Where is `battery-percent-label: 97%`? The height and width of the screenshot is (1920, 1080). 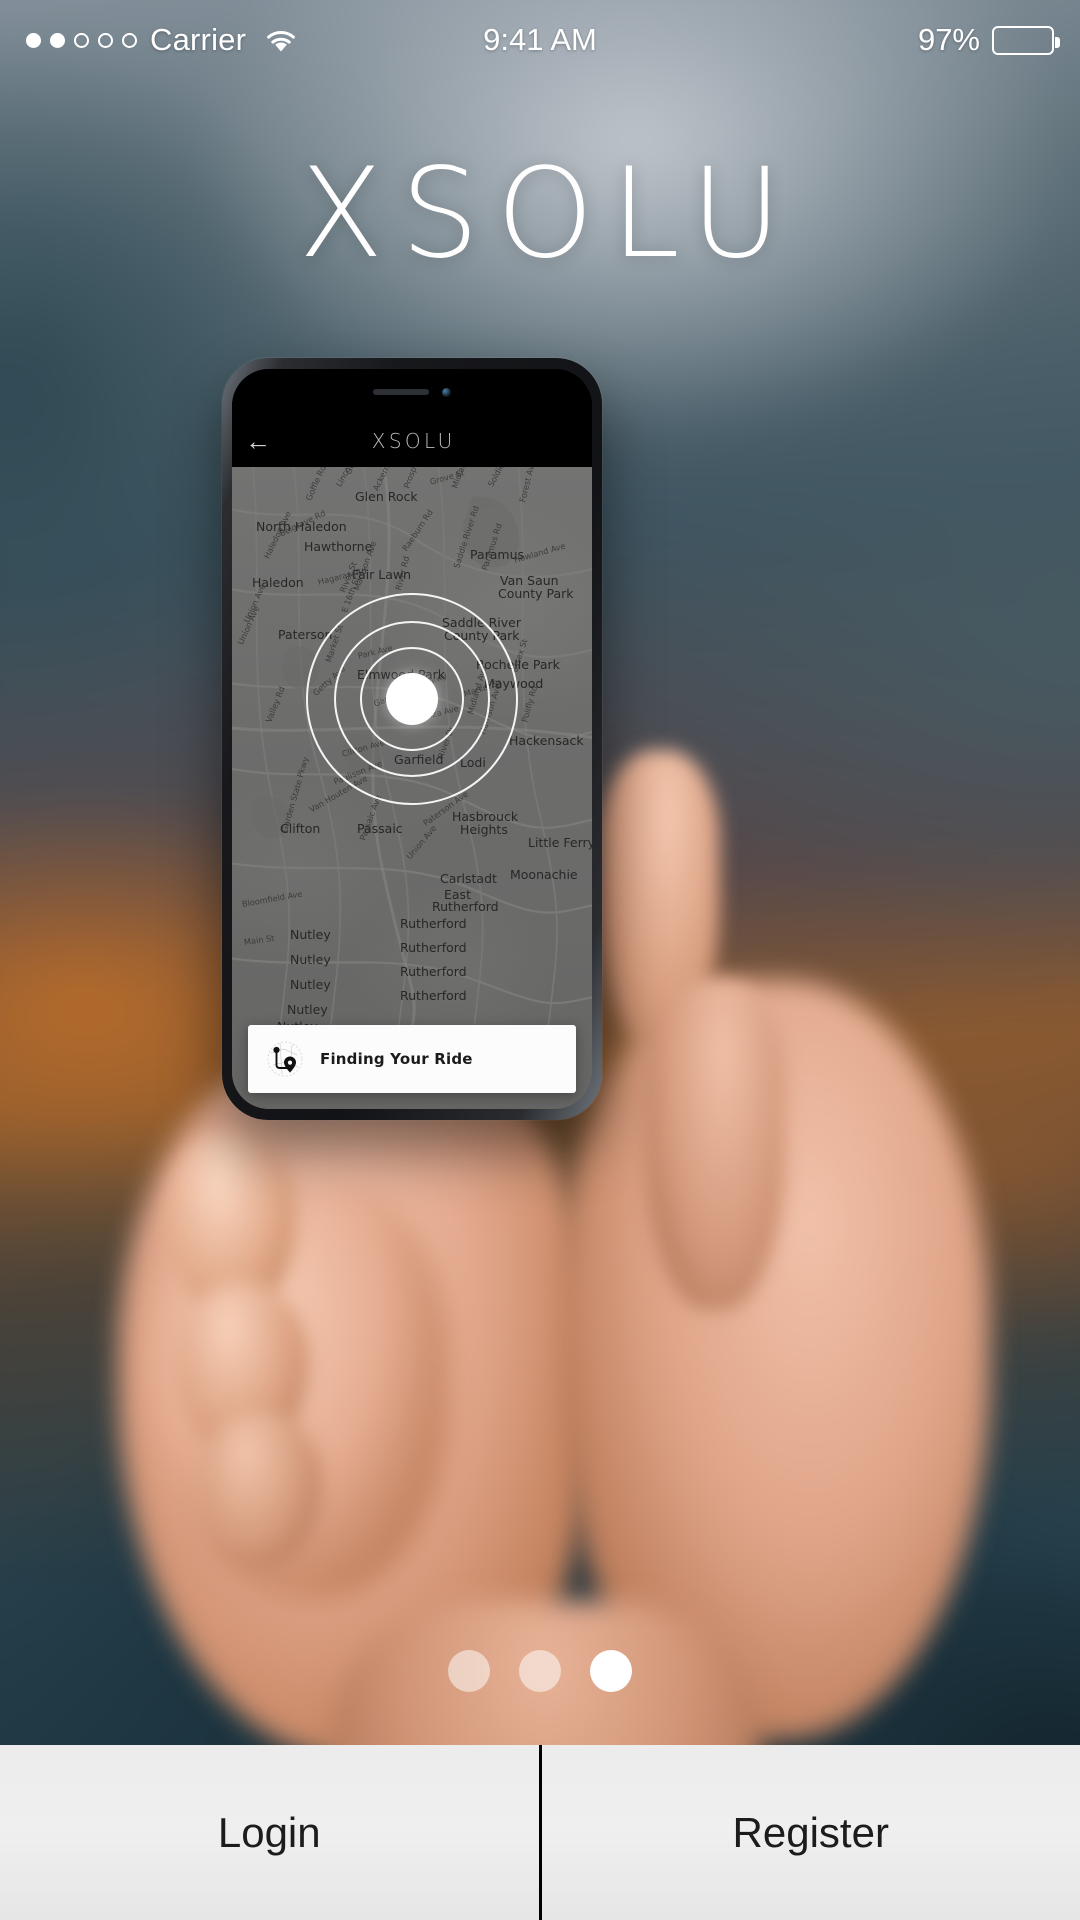
battery-percent-label: 97% is located at coordinates (948, 39).